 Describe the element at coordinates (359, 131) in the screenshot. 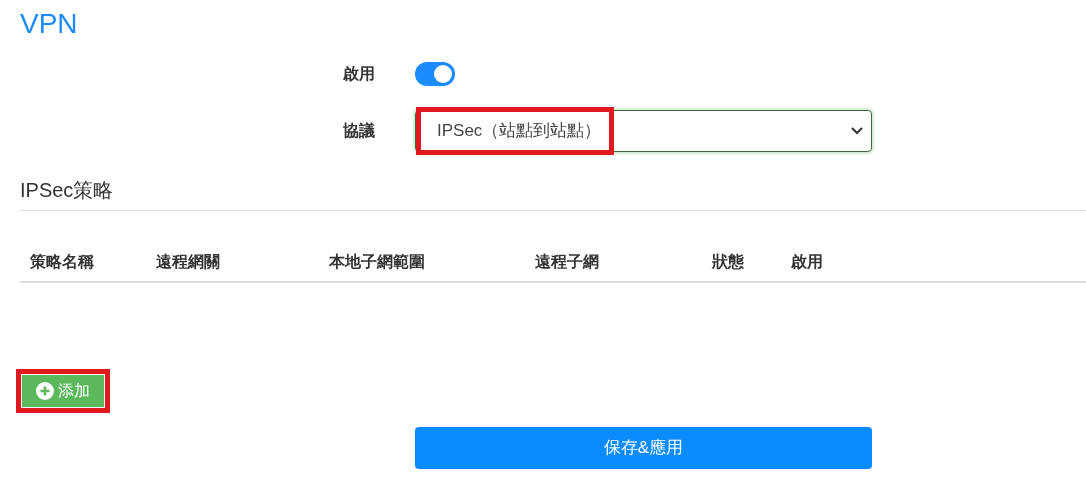

I see `field-label: 協議` at that location.